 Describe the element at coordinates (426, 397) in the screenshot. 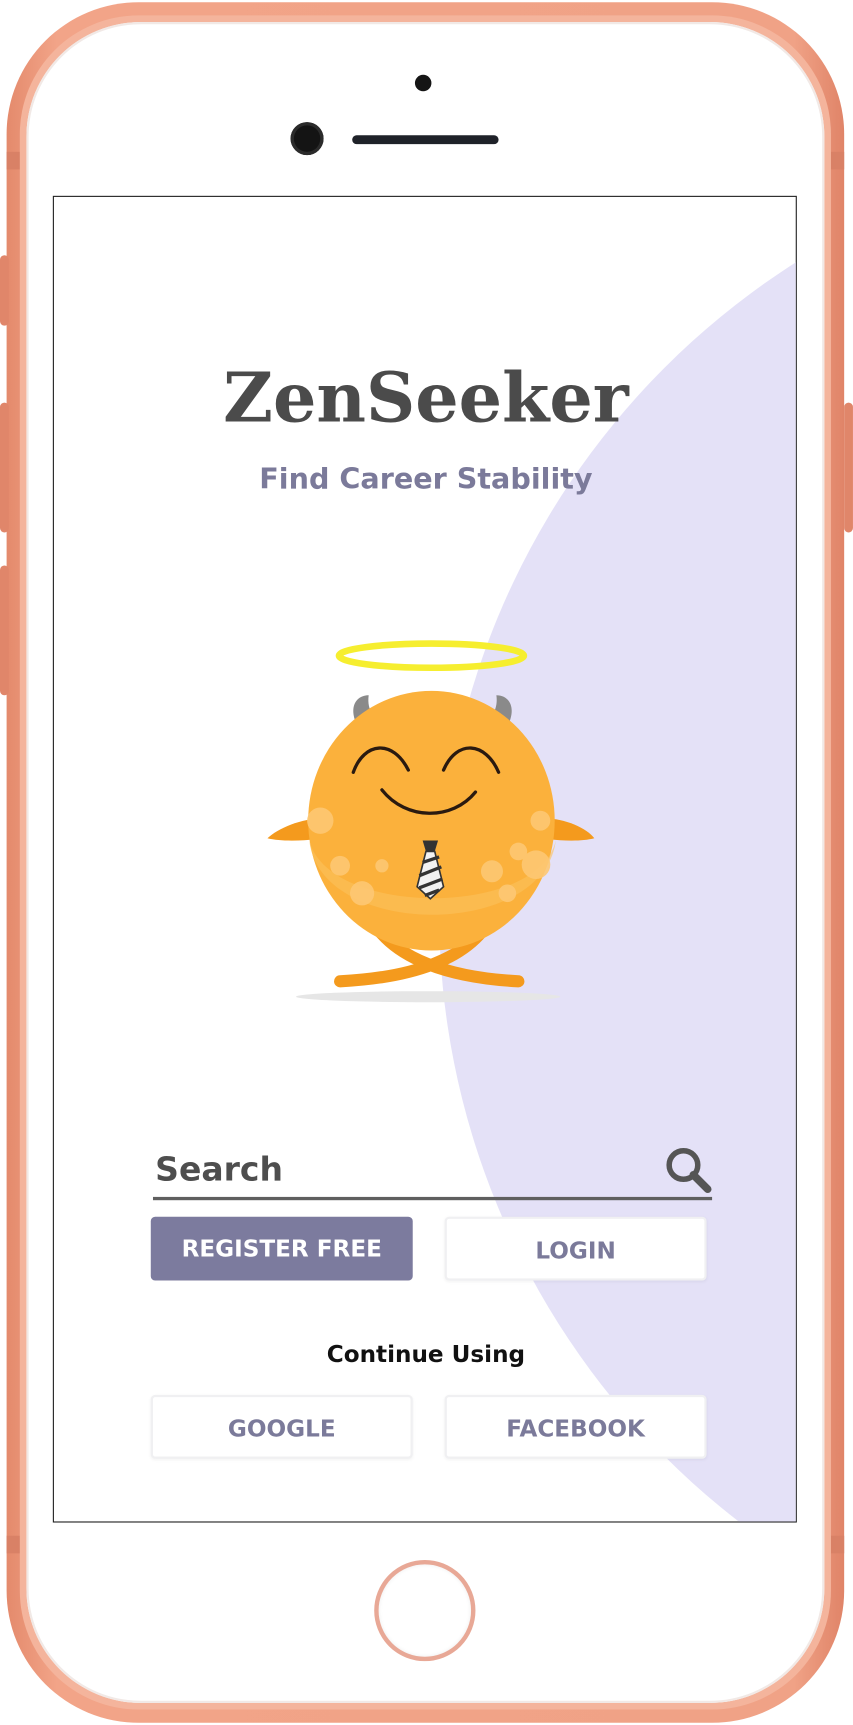

I see `app-title: ZenSeeker` at that location.